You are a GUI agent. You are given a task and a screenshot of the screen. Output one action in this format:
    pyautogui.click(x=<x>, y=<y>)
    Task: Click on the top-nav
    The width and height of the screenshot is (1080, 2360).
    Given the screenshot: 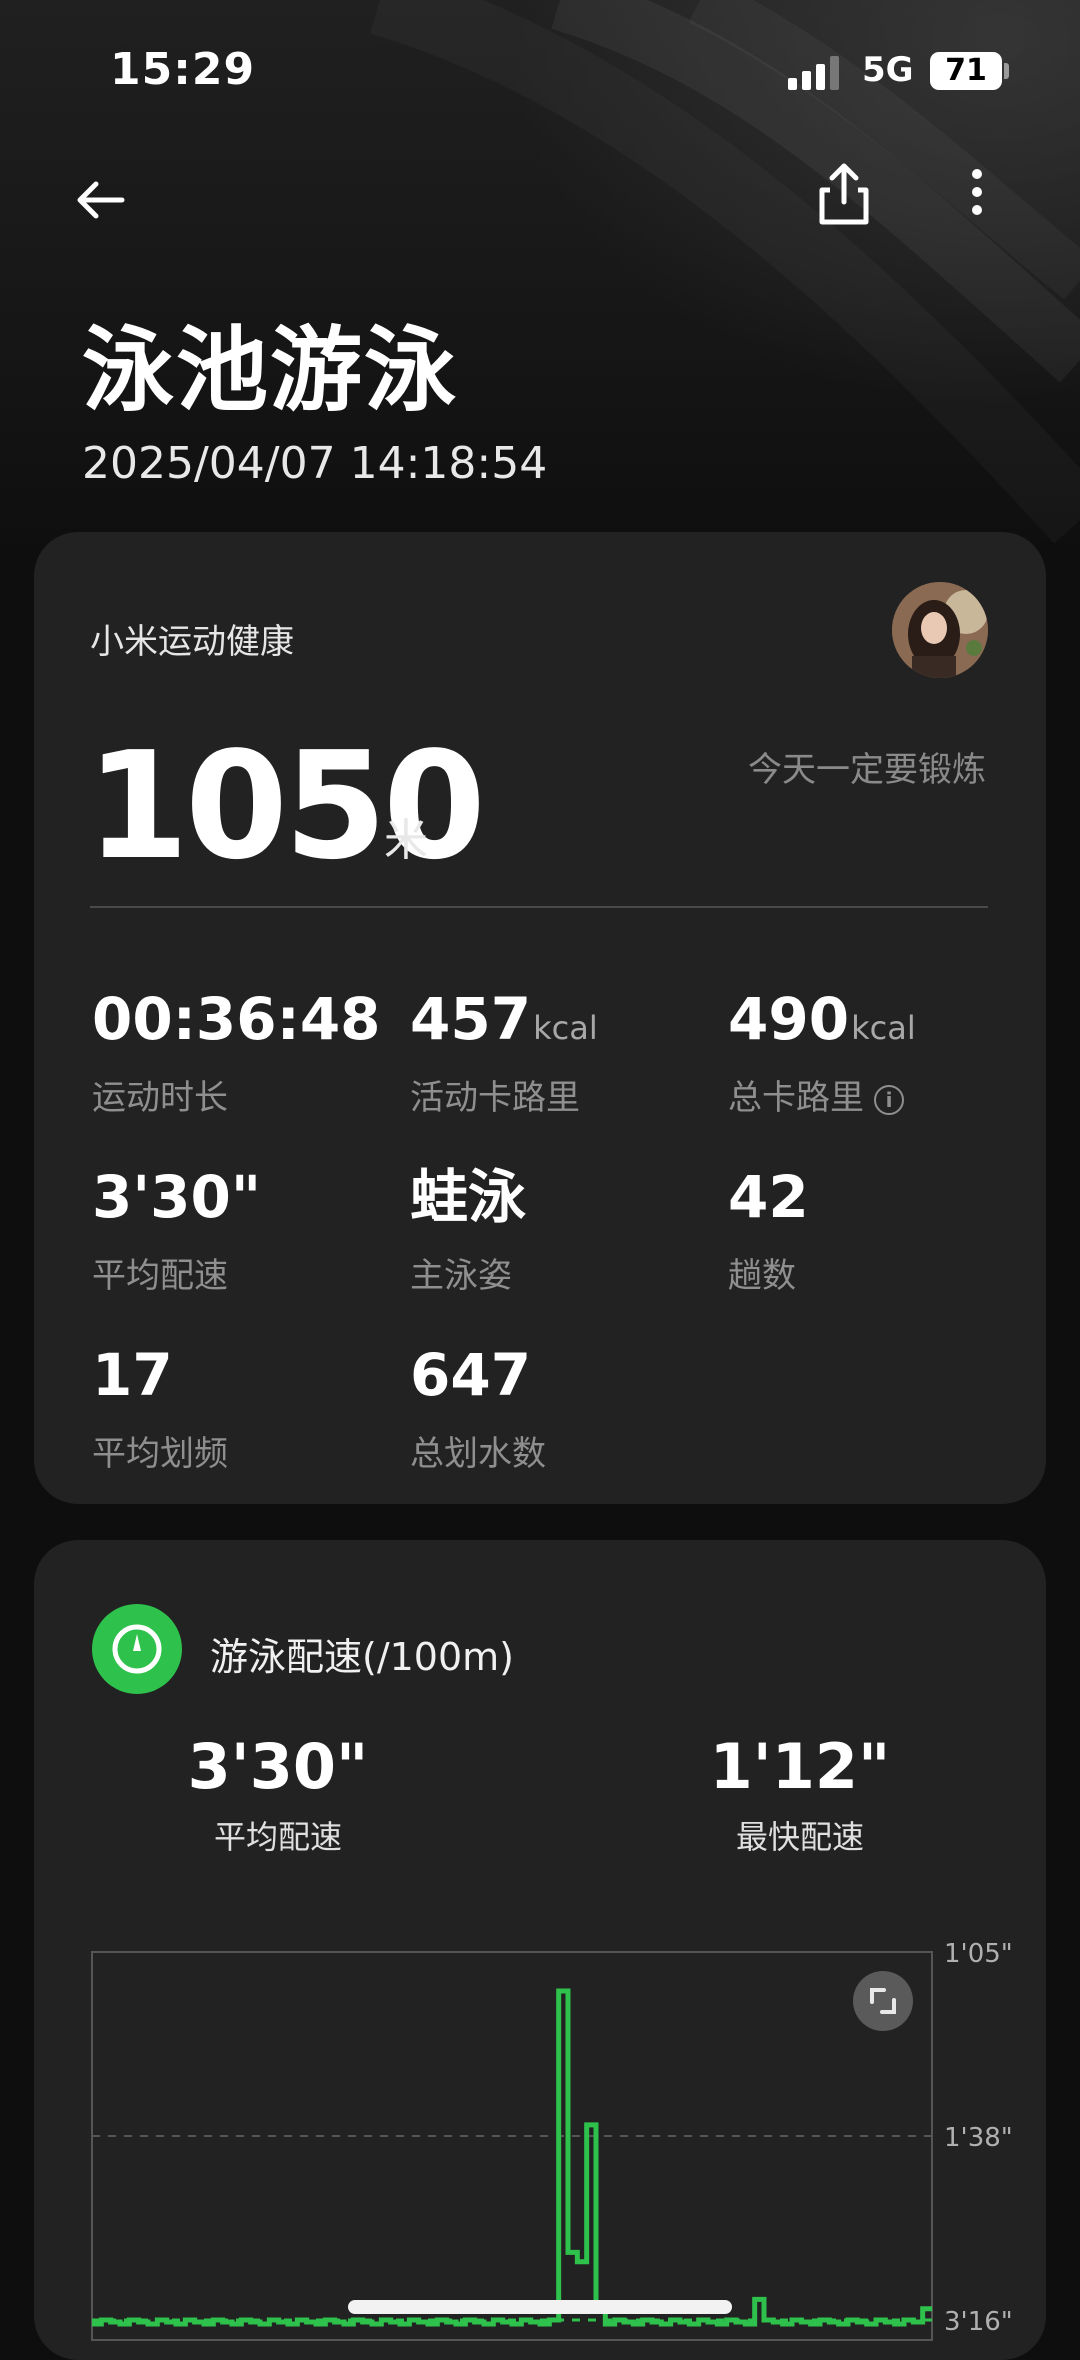 What is the action you would take?
    pyautogui.click(x=540, y=210)
    